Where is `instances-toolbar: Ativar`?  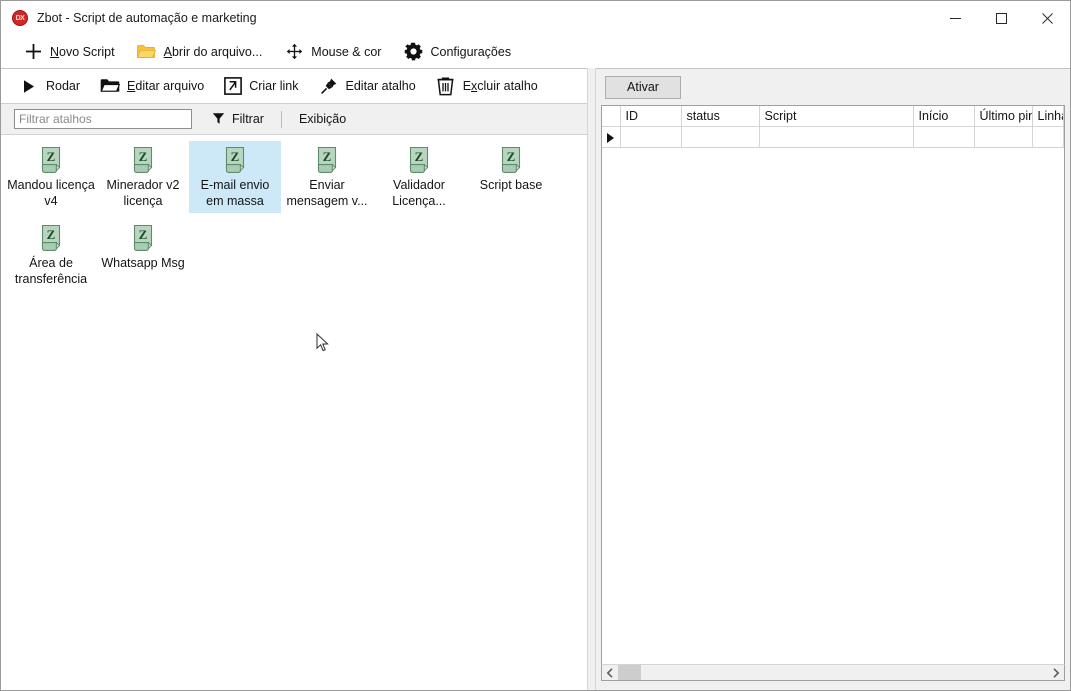
instances-toolbar: Ativar is located at coordinates (833, 87).